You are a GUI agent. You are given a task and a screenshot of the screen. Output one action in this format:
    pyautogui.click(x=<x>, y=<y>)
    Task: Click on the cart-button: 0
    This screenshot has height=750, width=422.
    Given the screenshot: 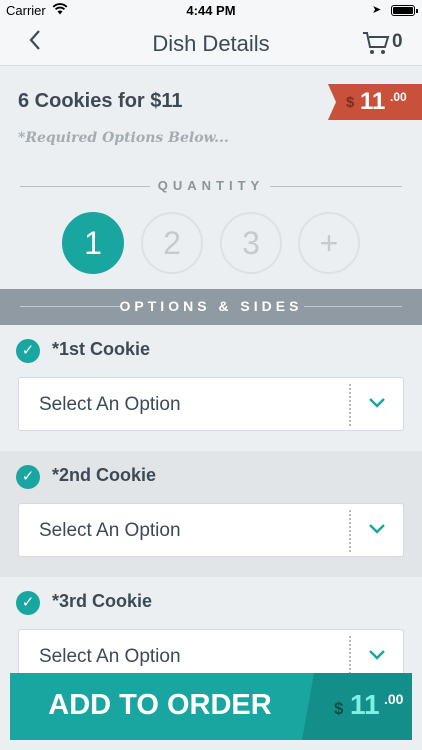 What is the action you would take?
    pyautogui.click(x=385, y=44)
    